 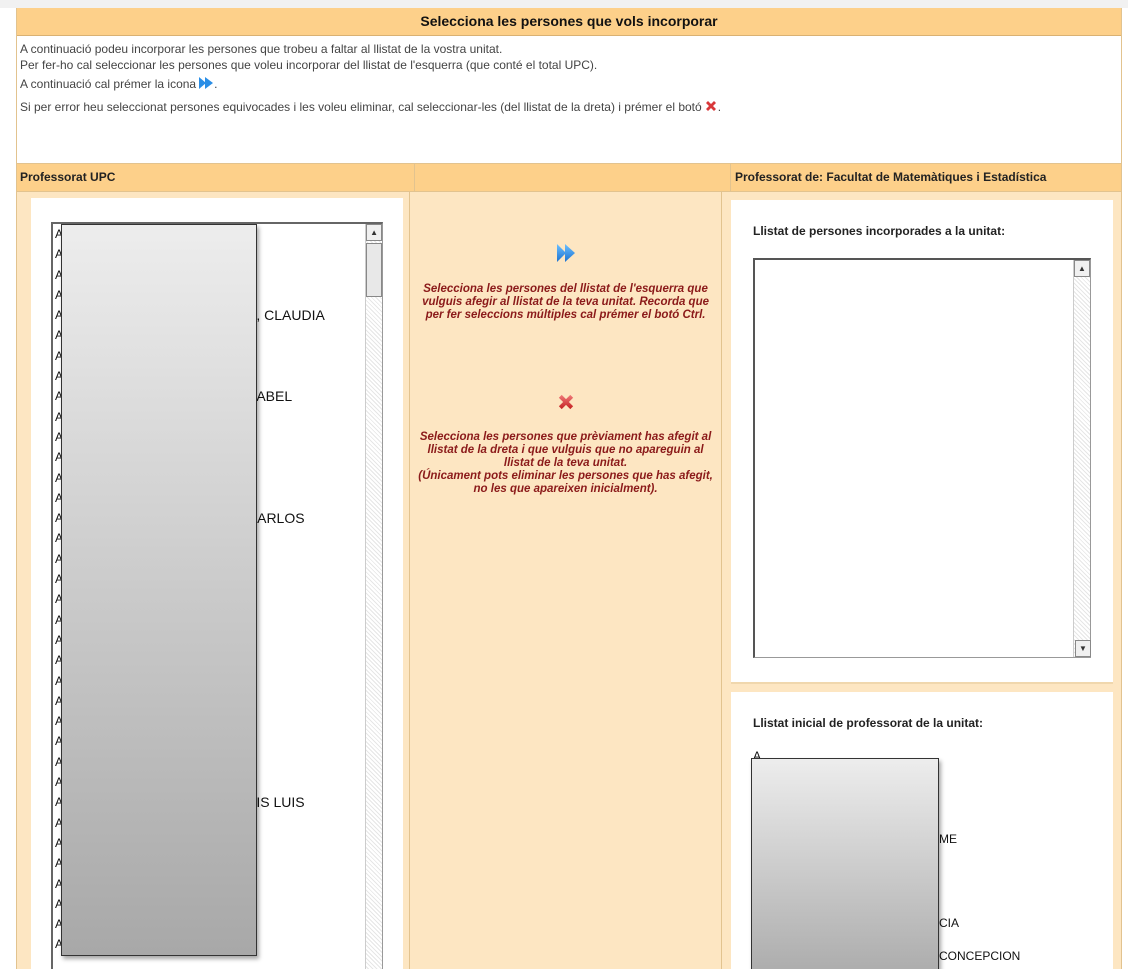 I want to click on list-item-name-end: CONCEPCION, so click(x=980, y=956).